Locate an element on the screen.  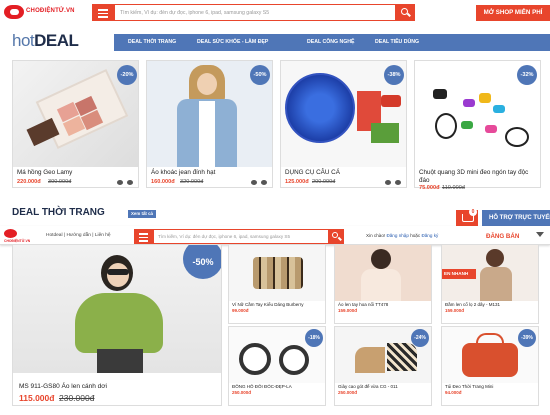
nav-deal-fashion: DEAL THỜI TRANG is located at coordinates (152, 42).